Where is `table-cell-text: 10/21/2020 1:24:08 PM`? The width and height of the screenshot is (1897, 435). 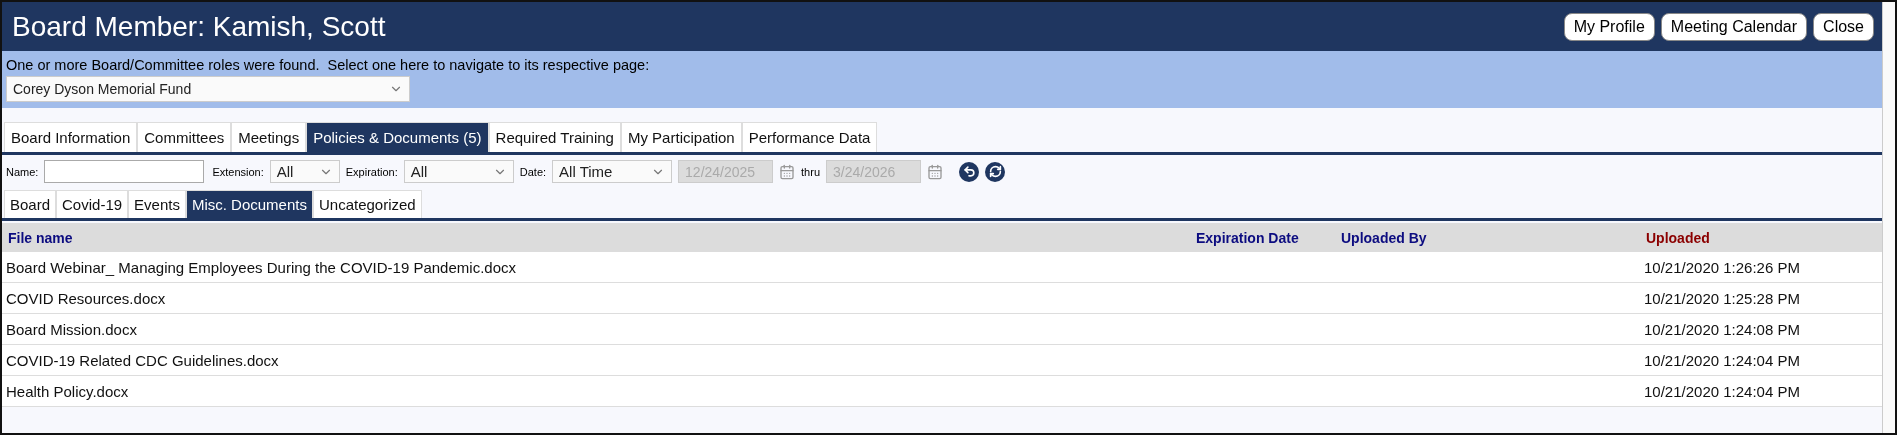
table-cell-text: 10/21/2020 1:24:08 PM is located at coordinates (1722, 329).